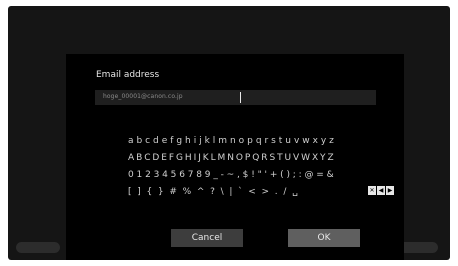 The width and height of the screenshot is (458, 266). Describe the element at coordinates (191, 175) in the screenshot. I see `keyboard-key: 7` at that location.